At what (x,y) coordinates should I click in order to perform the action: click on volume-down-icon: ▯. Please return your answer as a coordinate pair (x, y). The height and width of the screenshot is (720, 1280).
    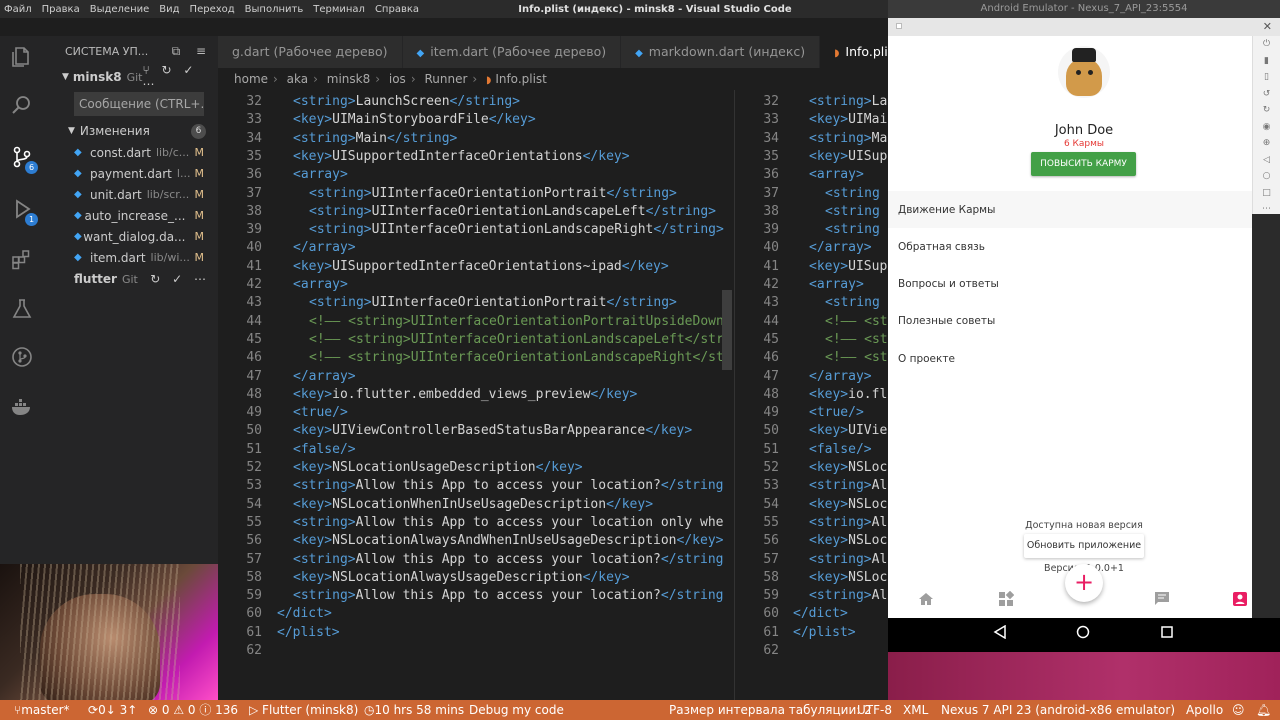
    Looking at the image, I should click on (1266, 77).